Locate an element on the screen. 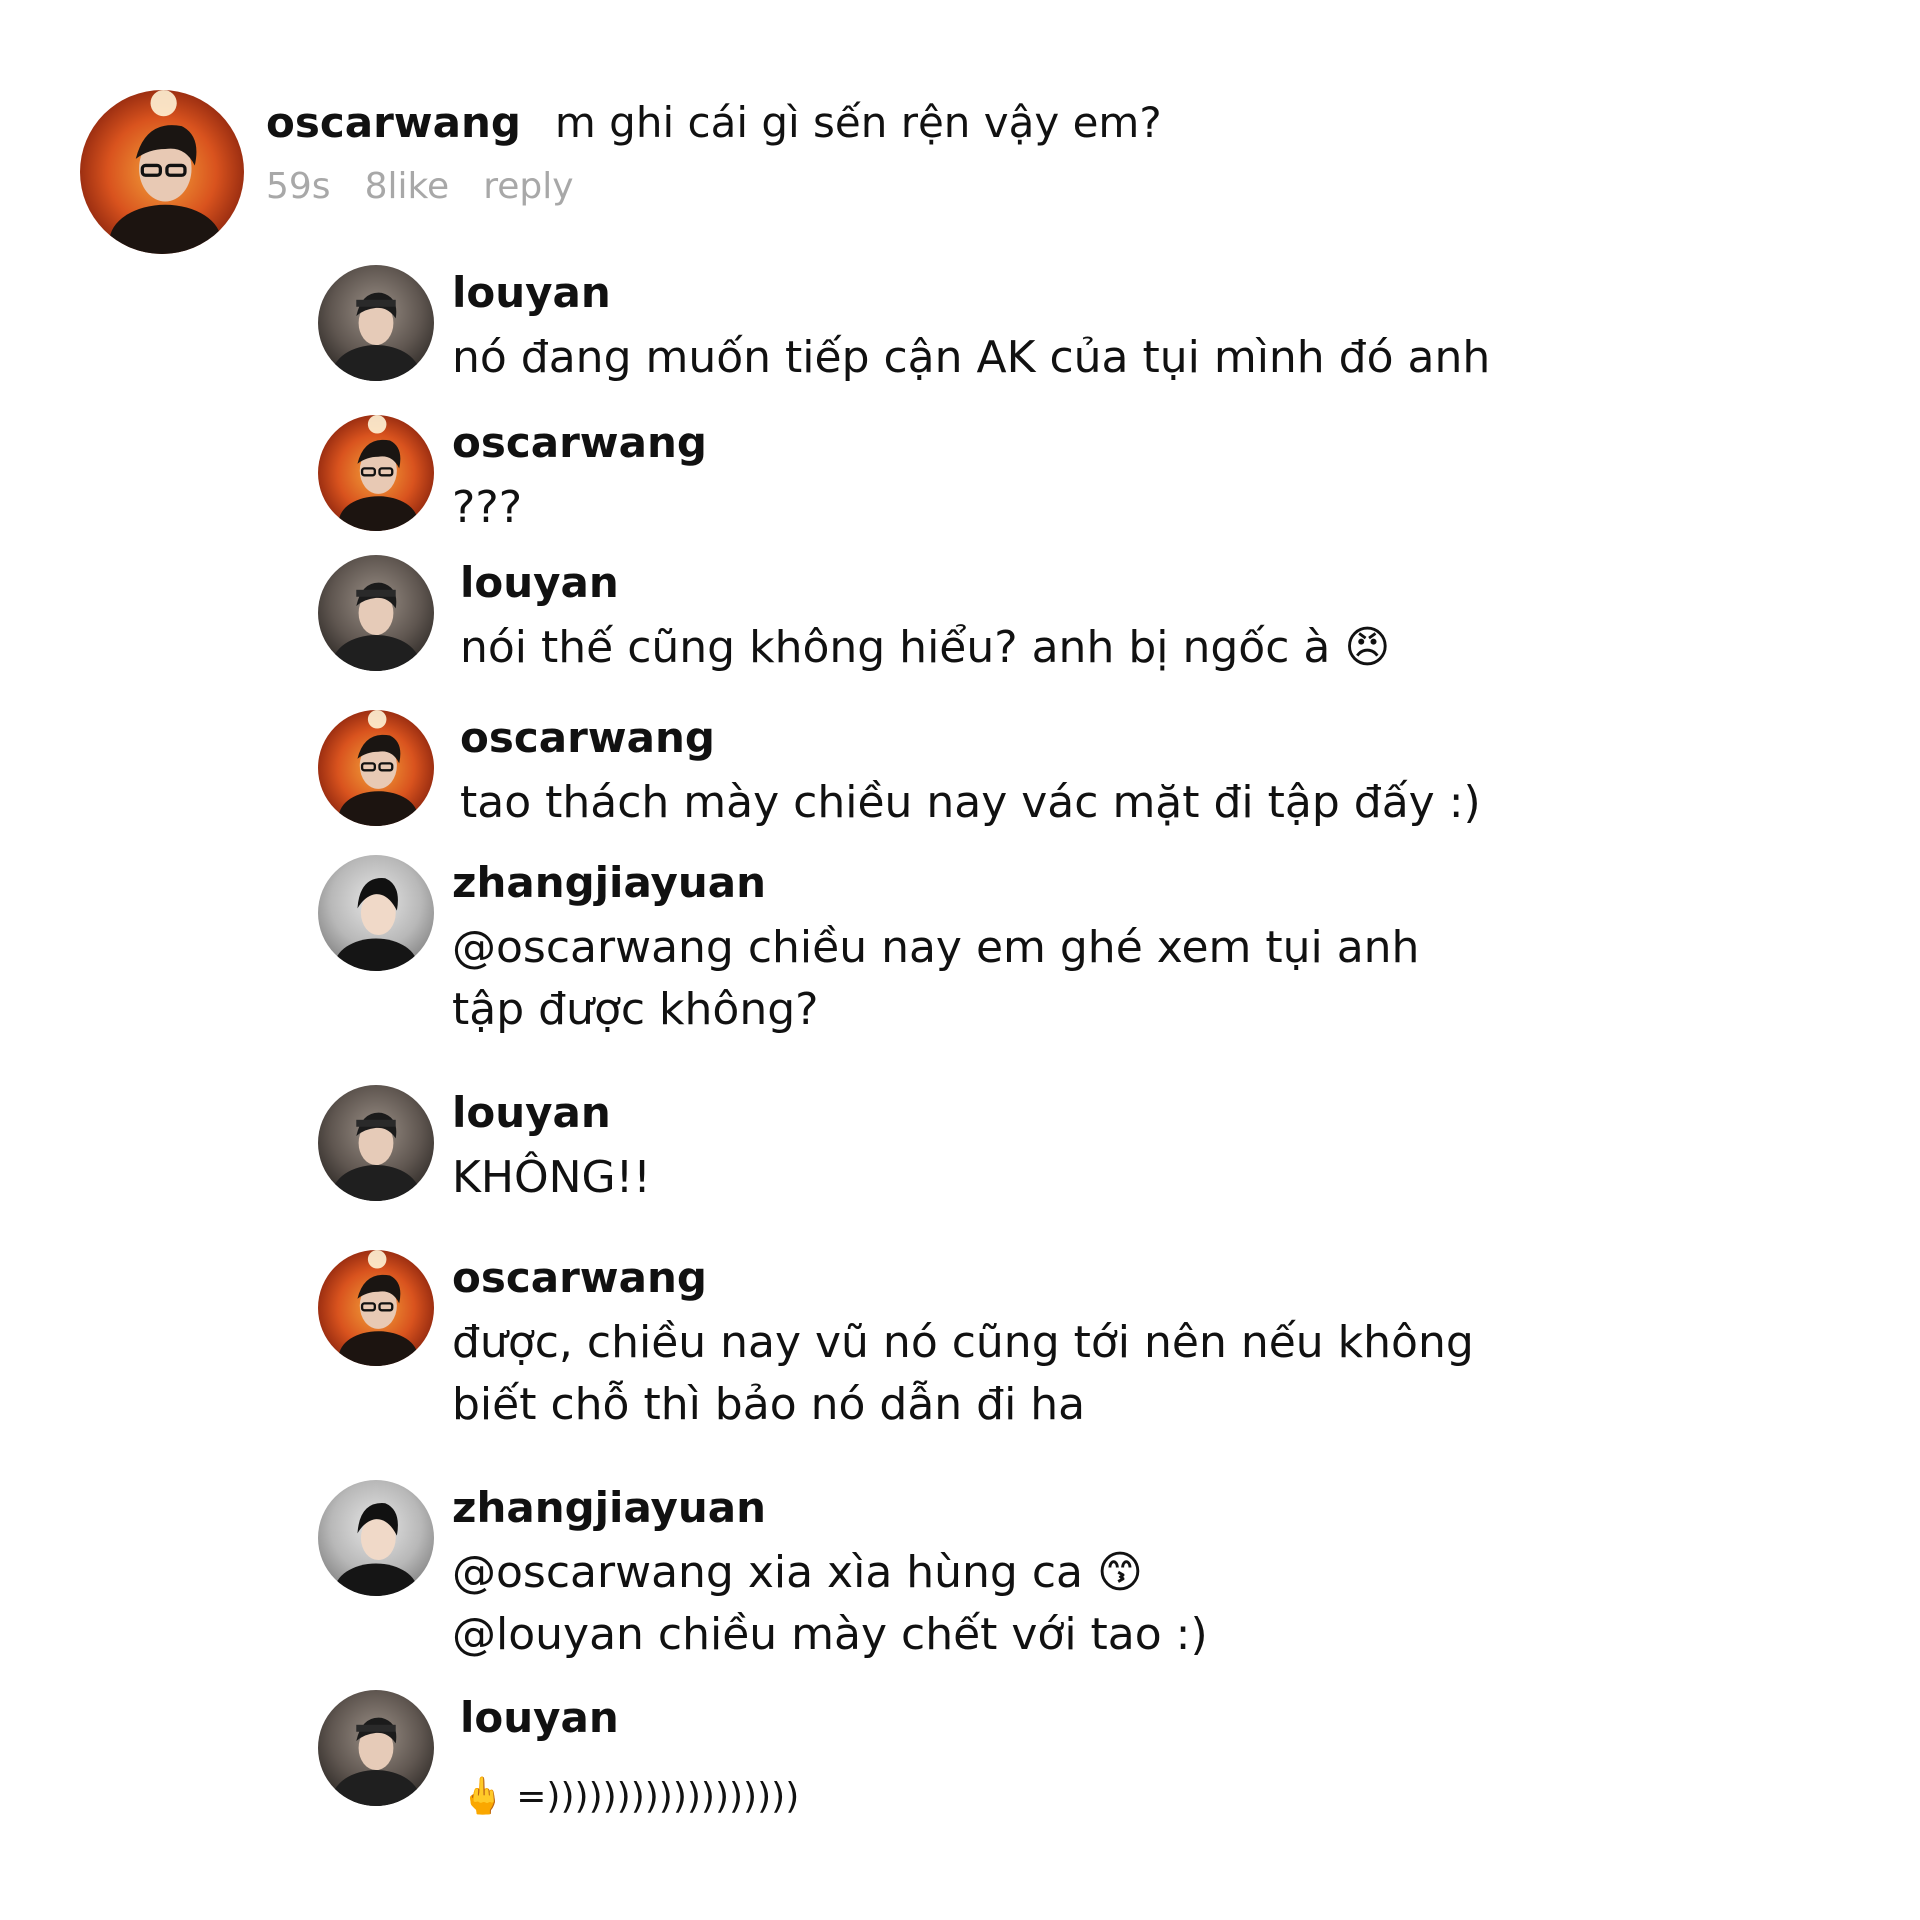  reply-text-line: ??? is located at coordinates (487, 507).